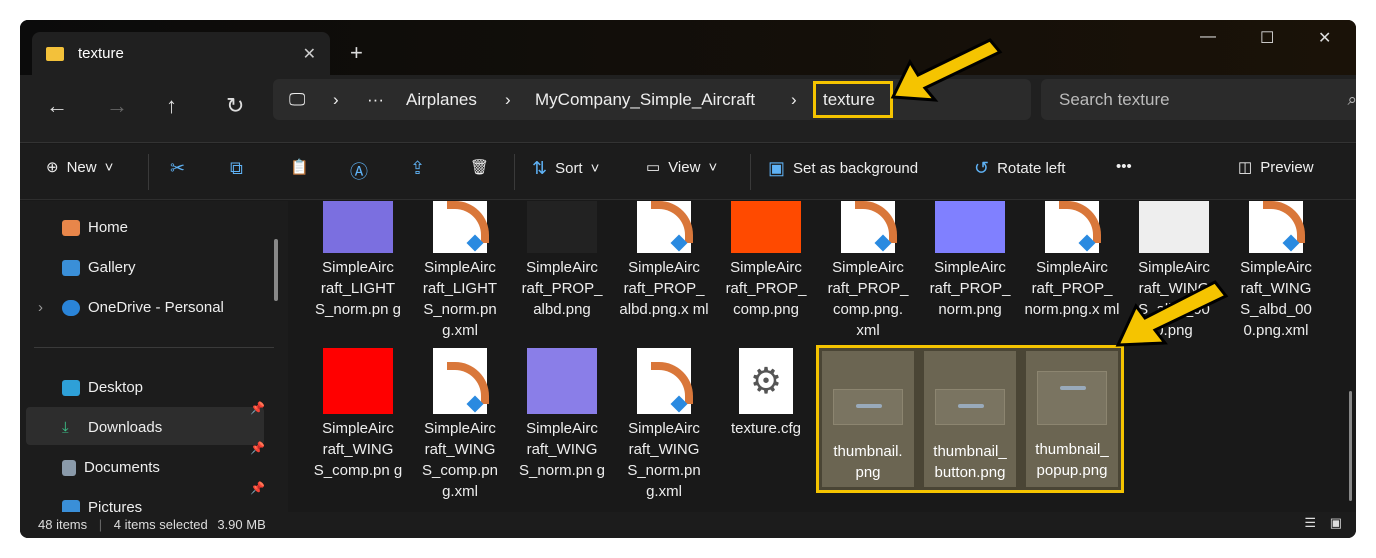  Describe the element at coordinates (946, 70) in the screenshot. I see `arrow-to-texture` at that location.